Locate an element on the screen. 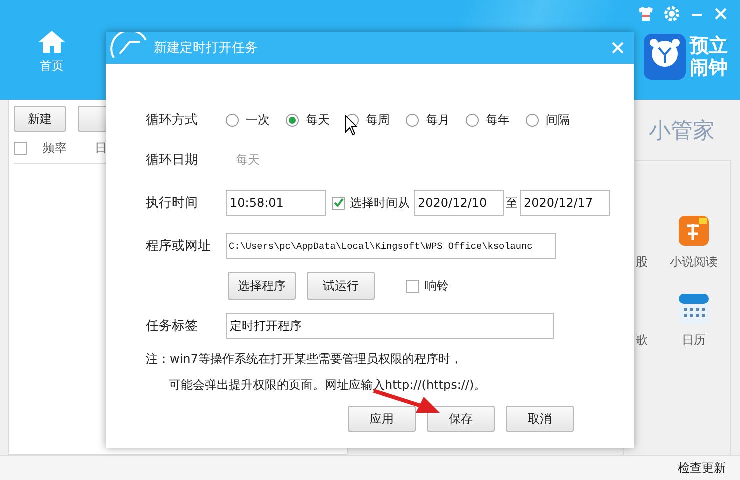  range-label: 选择时间从 is located at coordinates (380, 203).